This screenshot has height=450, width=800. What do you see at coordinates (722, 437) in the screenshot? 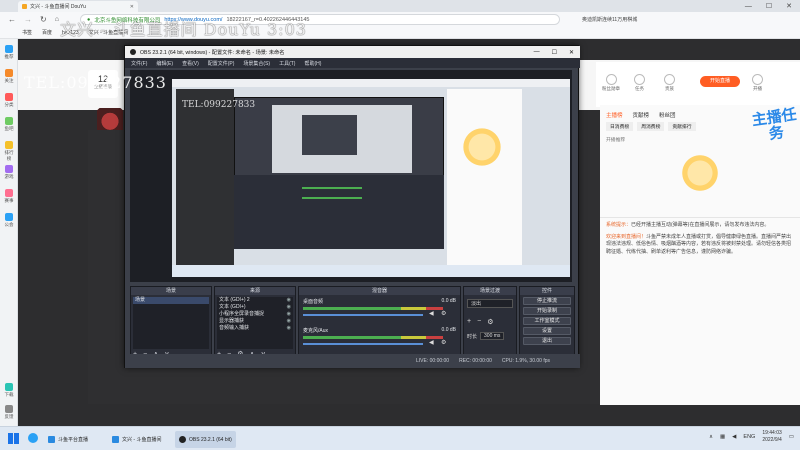
I see `network-icon: ▦` at bounding box center [722, 437].